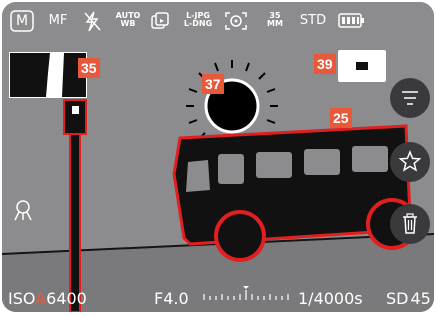 This screenshot has height=316, width=436. What do you see at coordinates (352, 23) in the screenshot?
I see `battery-full-icon` at bounding box center [352, 23].